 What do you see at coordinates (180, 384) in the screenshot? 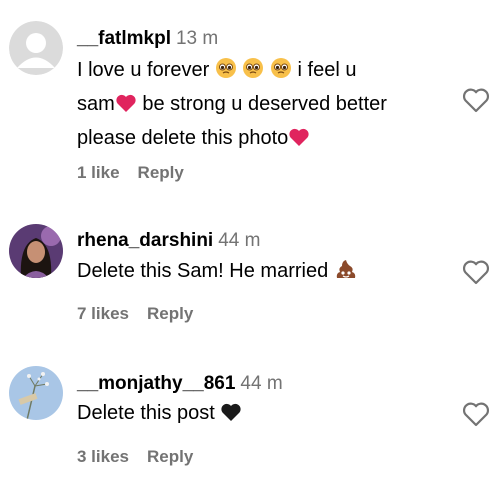
I see `comment-username: __monjathy__861 44 m` at bounding box center [180, 384].